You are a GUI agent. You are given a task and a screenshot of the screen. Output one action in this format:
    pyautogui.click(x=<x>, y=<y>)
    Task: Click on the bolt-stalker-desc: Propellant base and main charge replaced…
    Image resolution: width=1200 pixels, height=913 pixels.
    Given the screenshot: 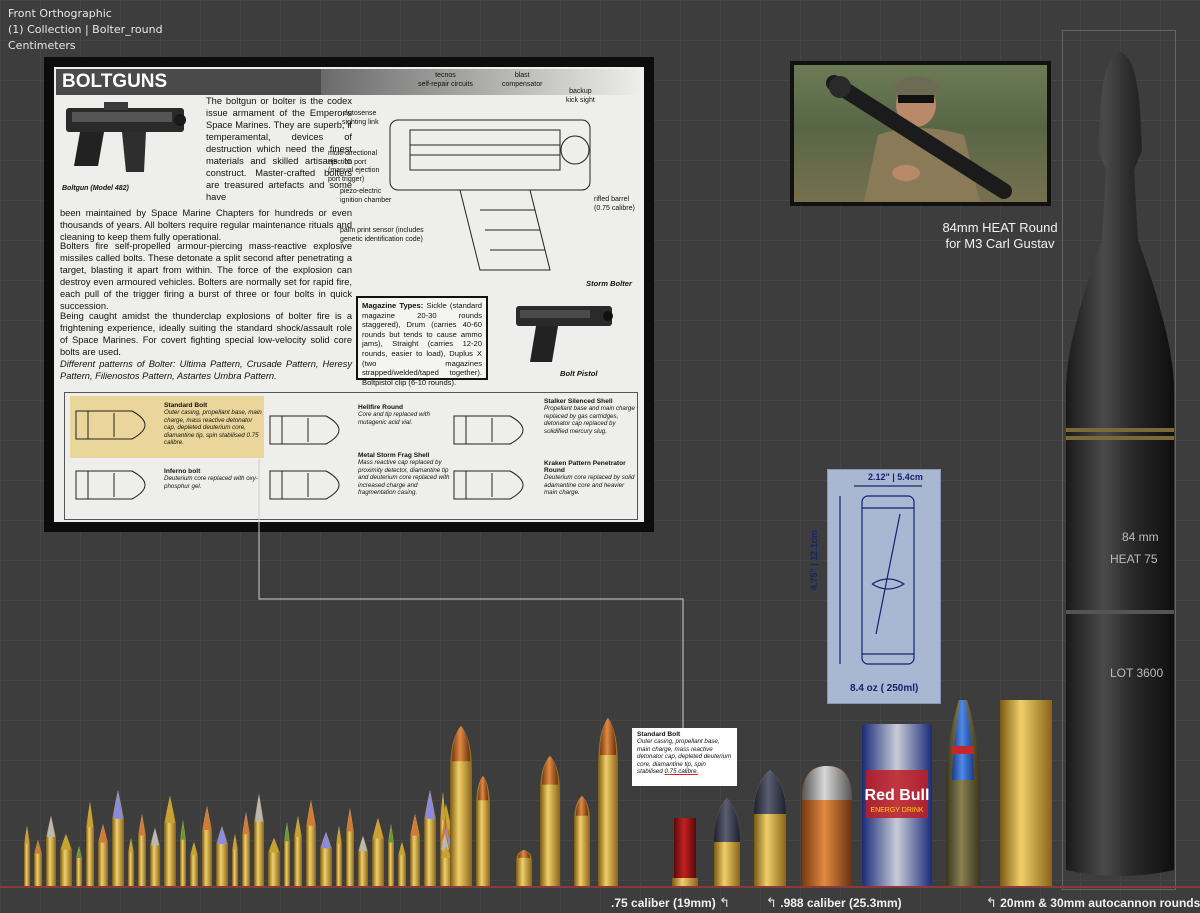 What is the action you would take?
    pyautogui.click(x=589, y=420)
    